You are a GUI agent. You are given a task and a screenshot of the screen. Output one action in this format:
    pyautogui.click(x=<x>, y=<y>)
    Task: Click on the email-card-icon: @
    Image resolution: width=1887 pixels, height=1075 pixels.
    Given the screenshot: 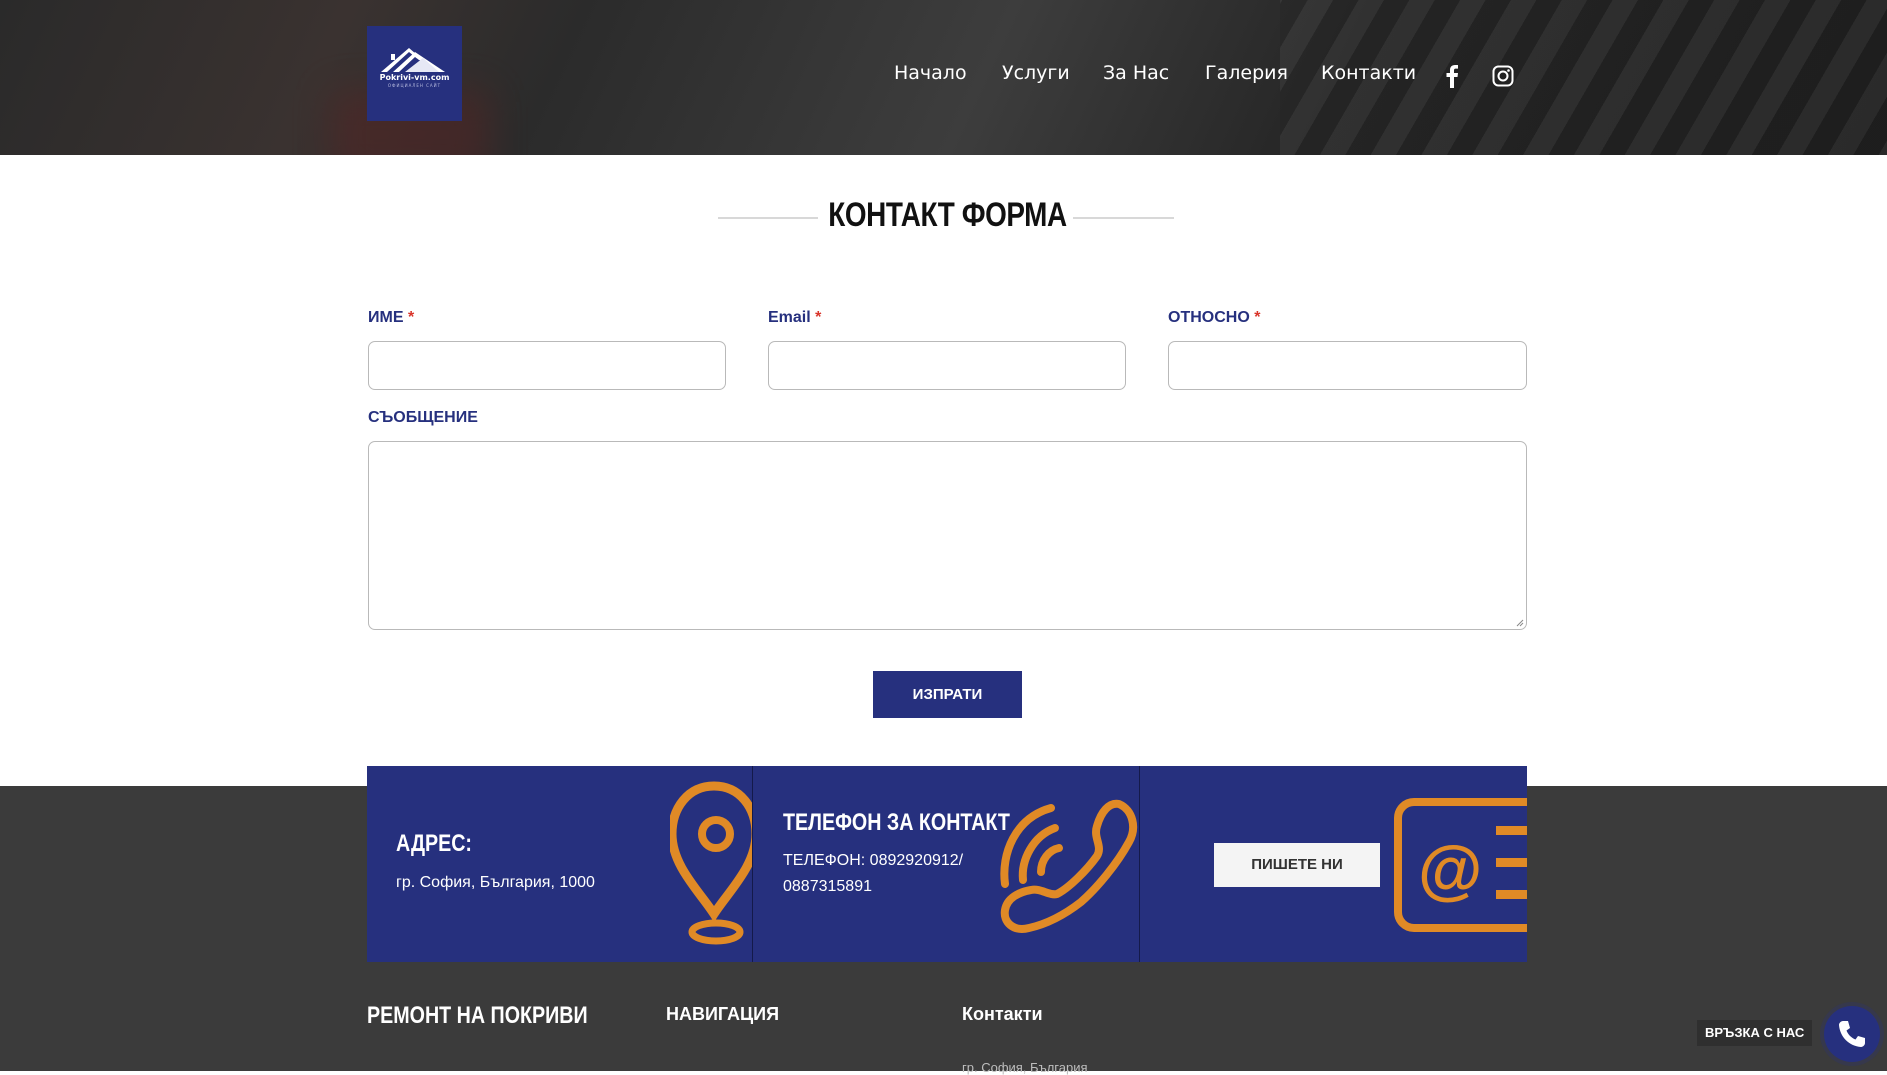 What is the action you would take?
    pyautogui.click(x=1460, y=865)
    